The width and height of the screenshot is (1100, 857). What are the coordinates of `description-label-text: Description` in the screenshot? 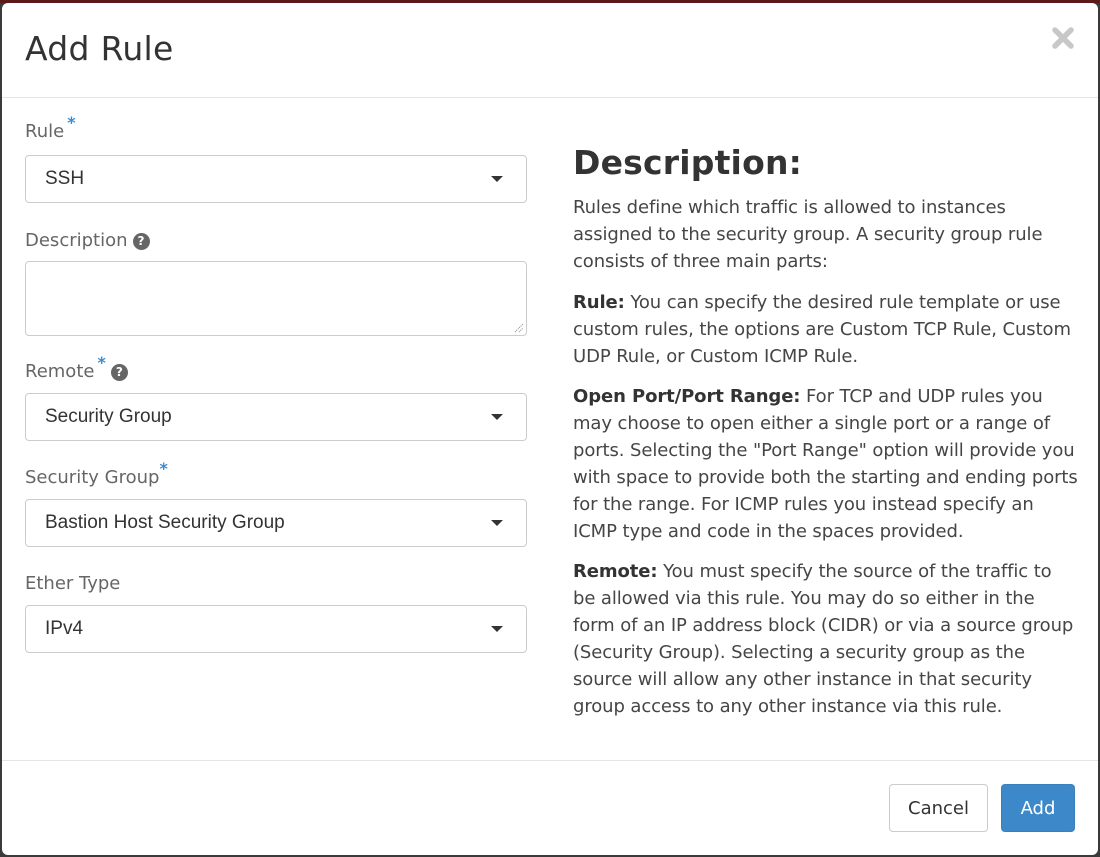 It's located at (76, 240).